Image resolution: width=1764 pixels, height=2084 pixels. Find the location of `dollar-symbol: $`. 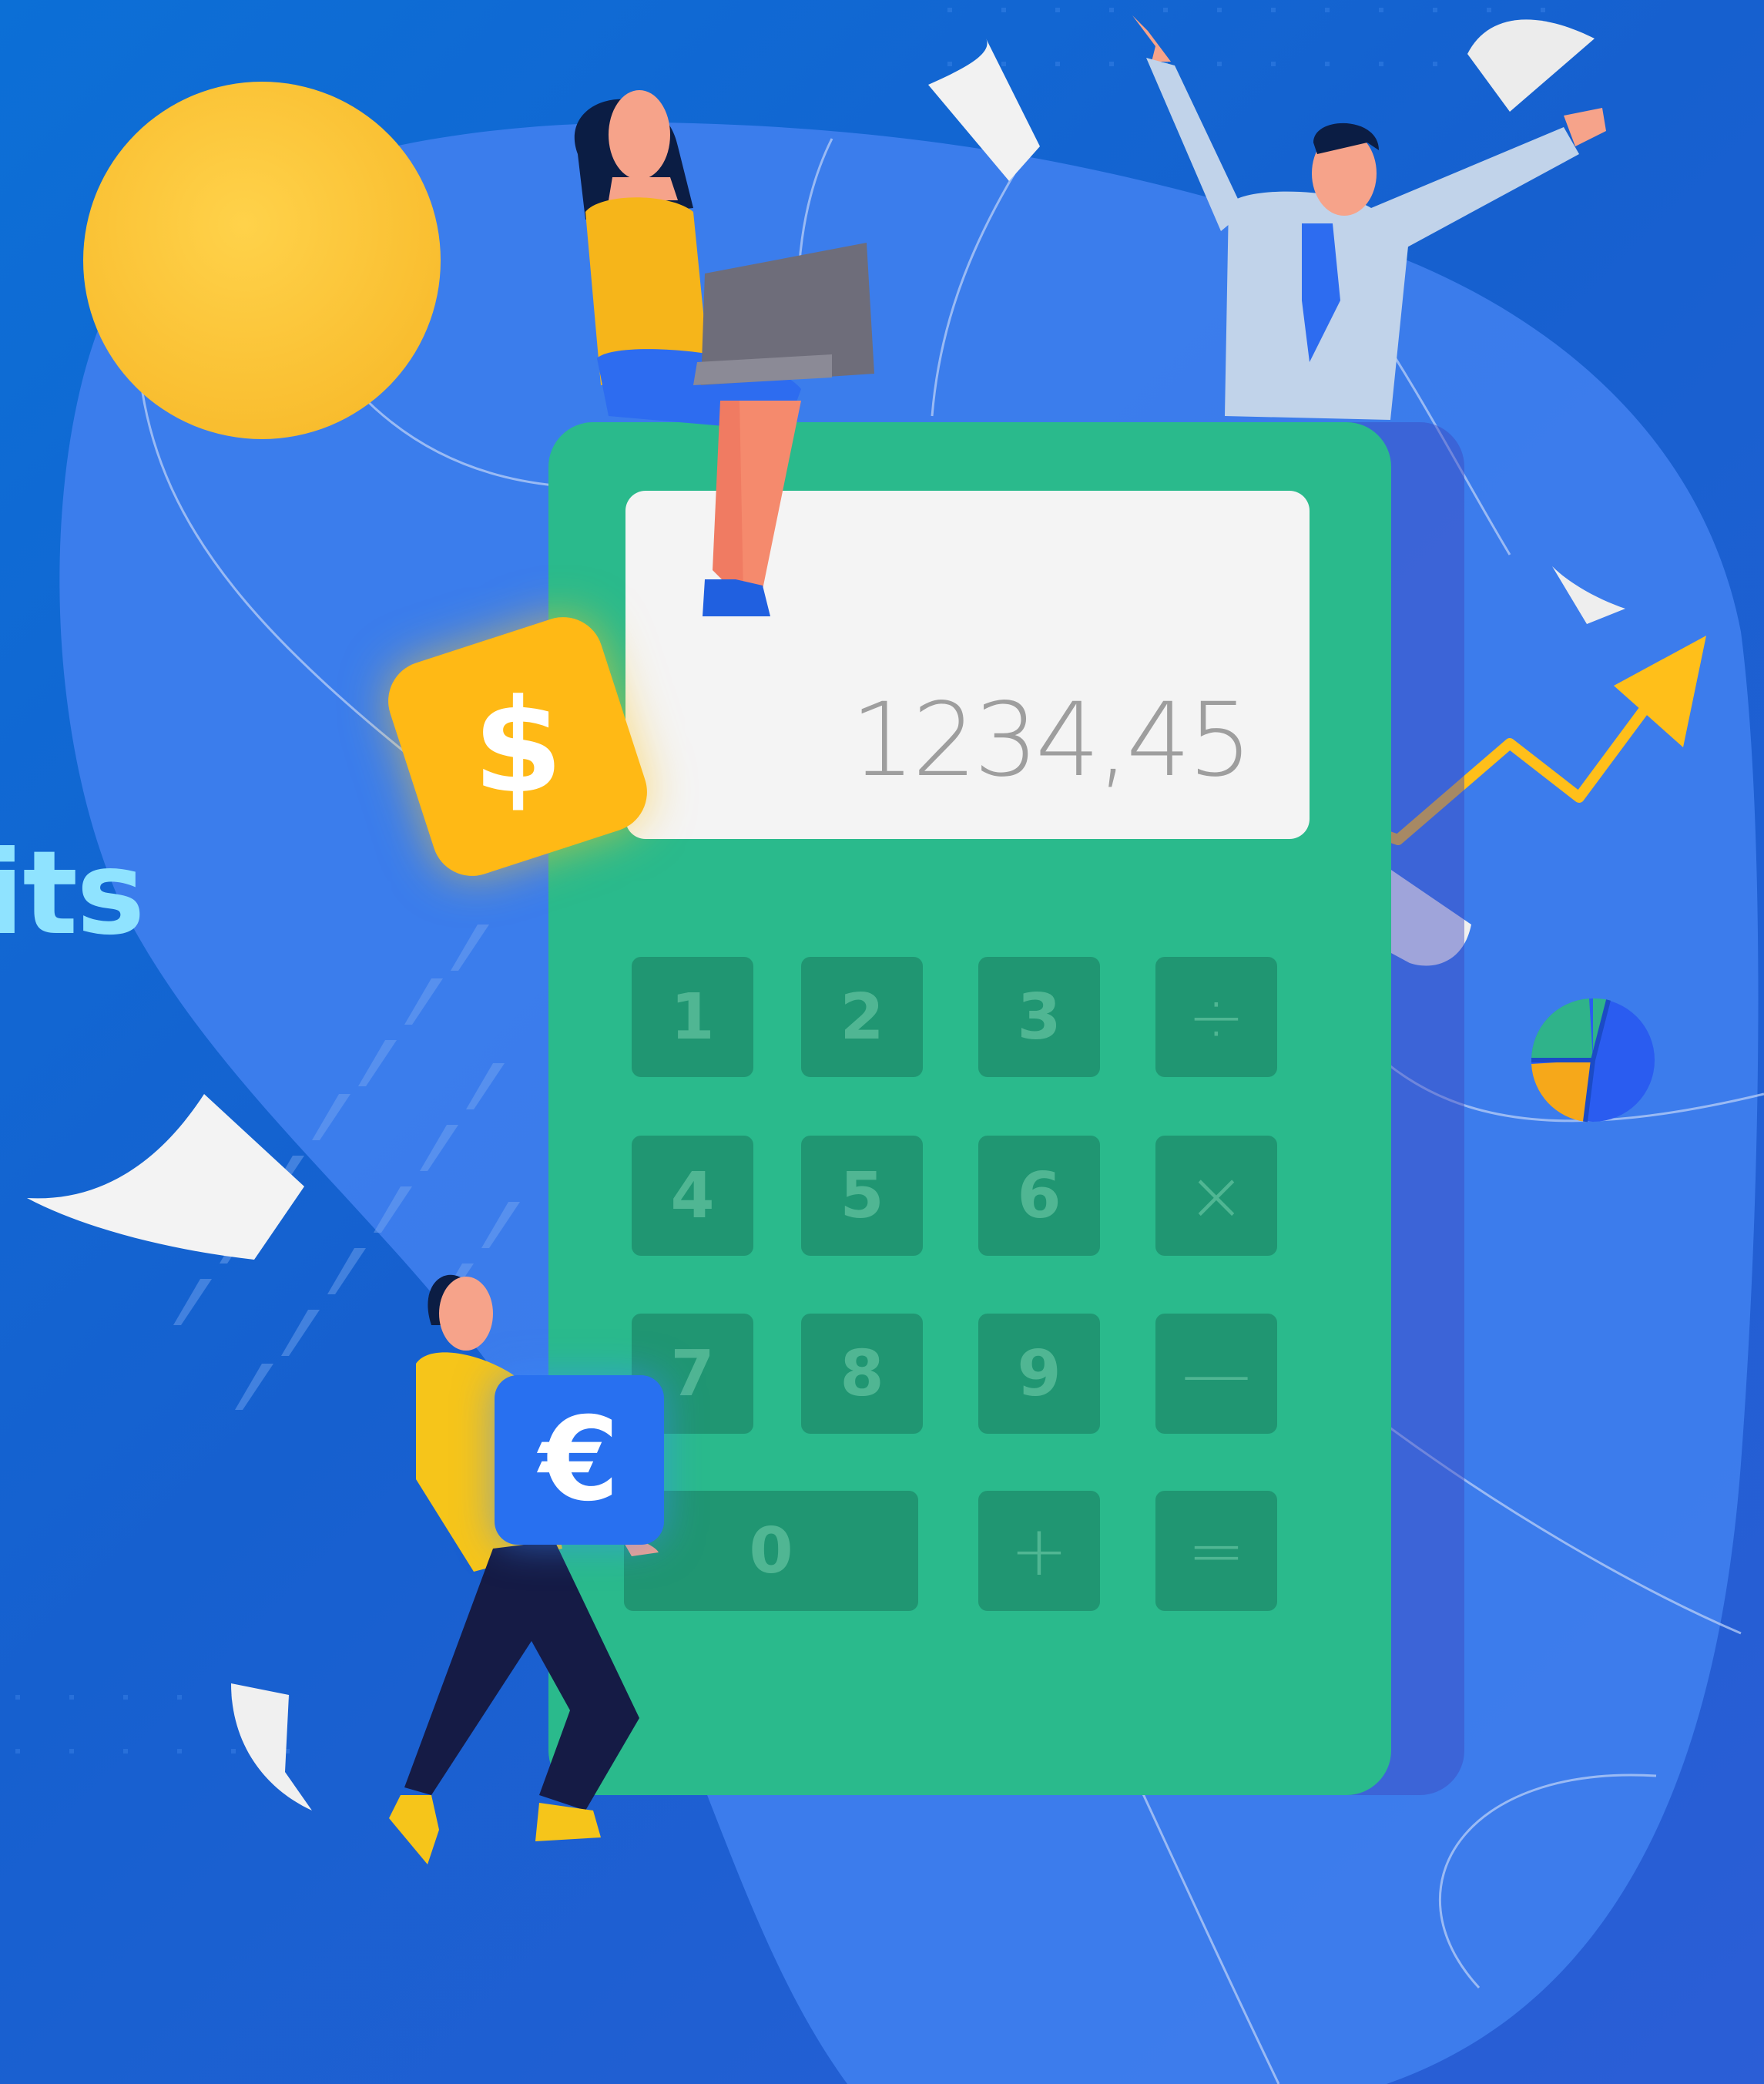

dollar-symbol: $ is located at coordinates (517, 746).